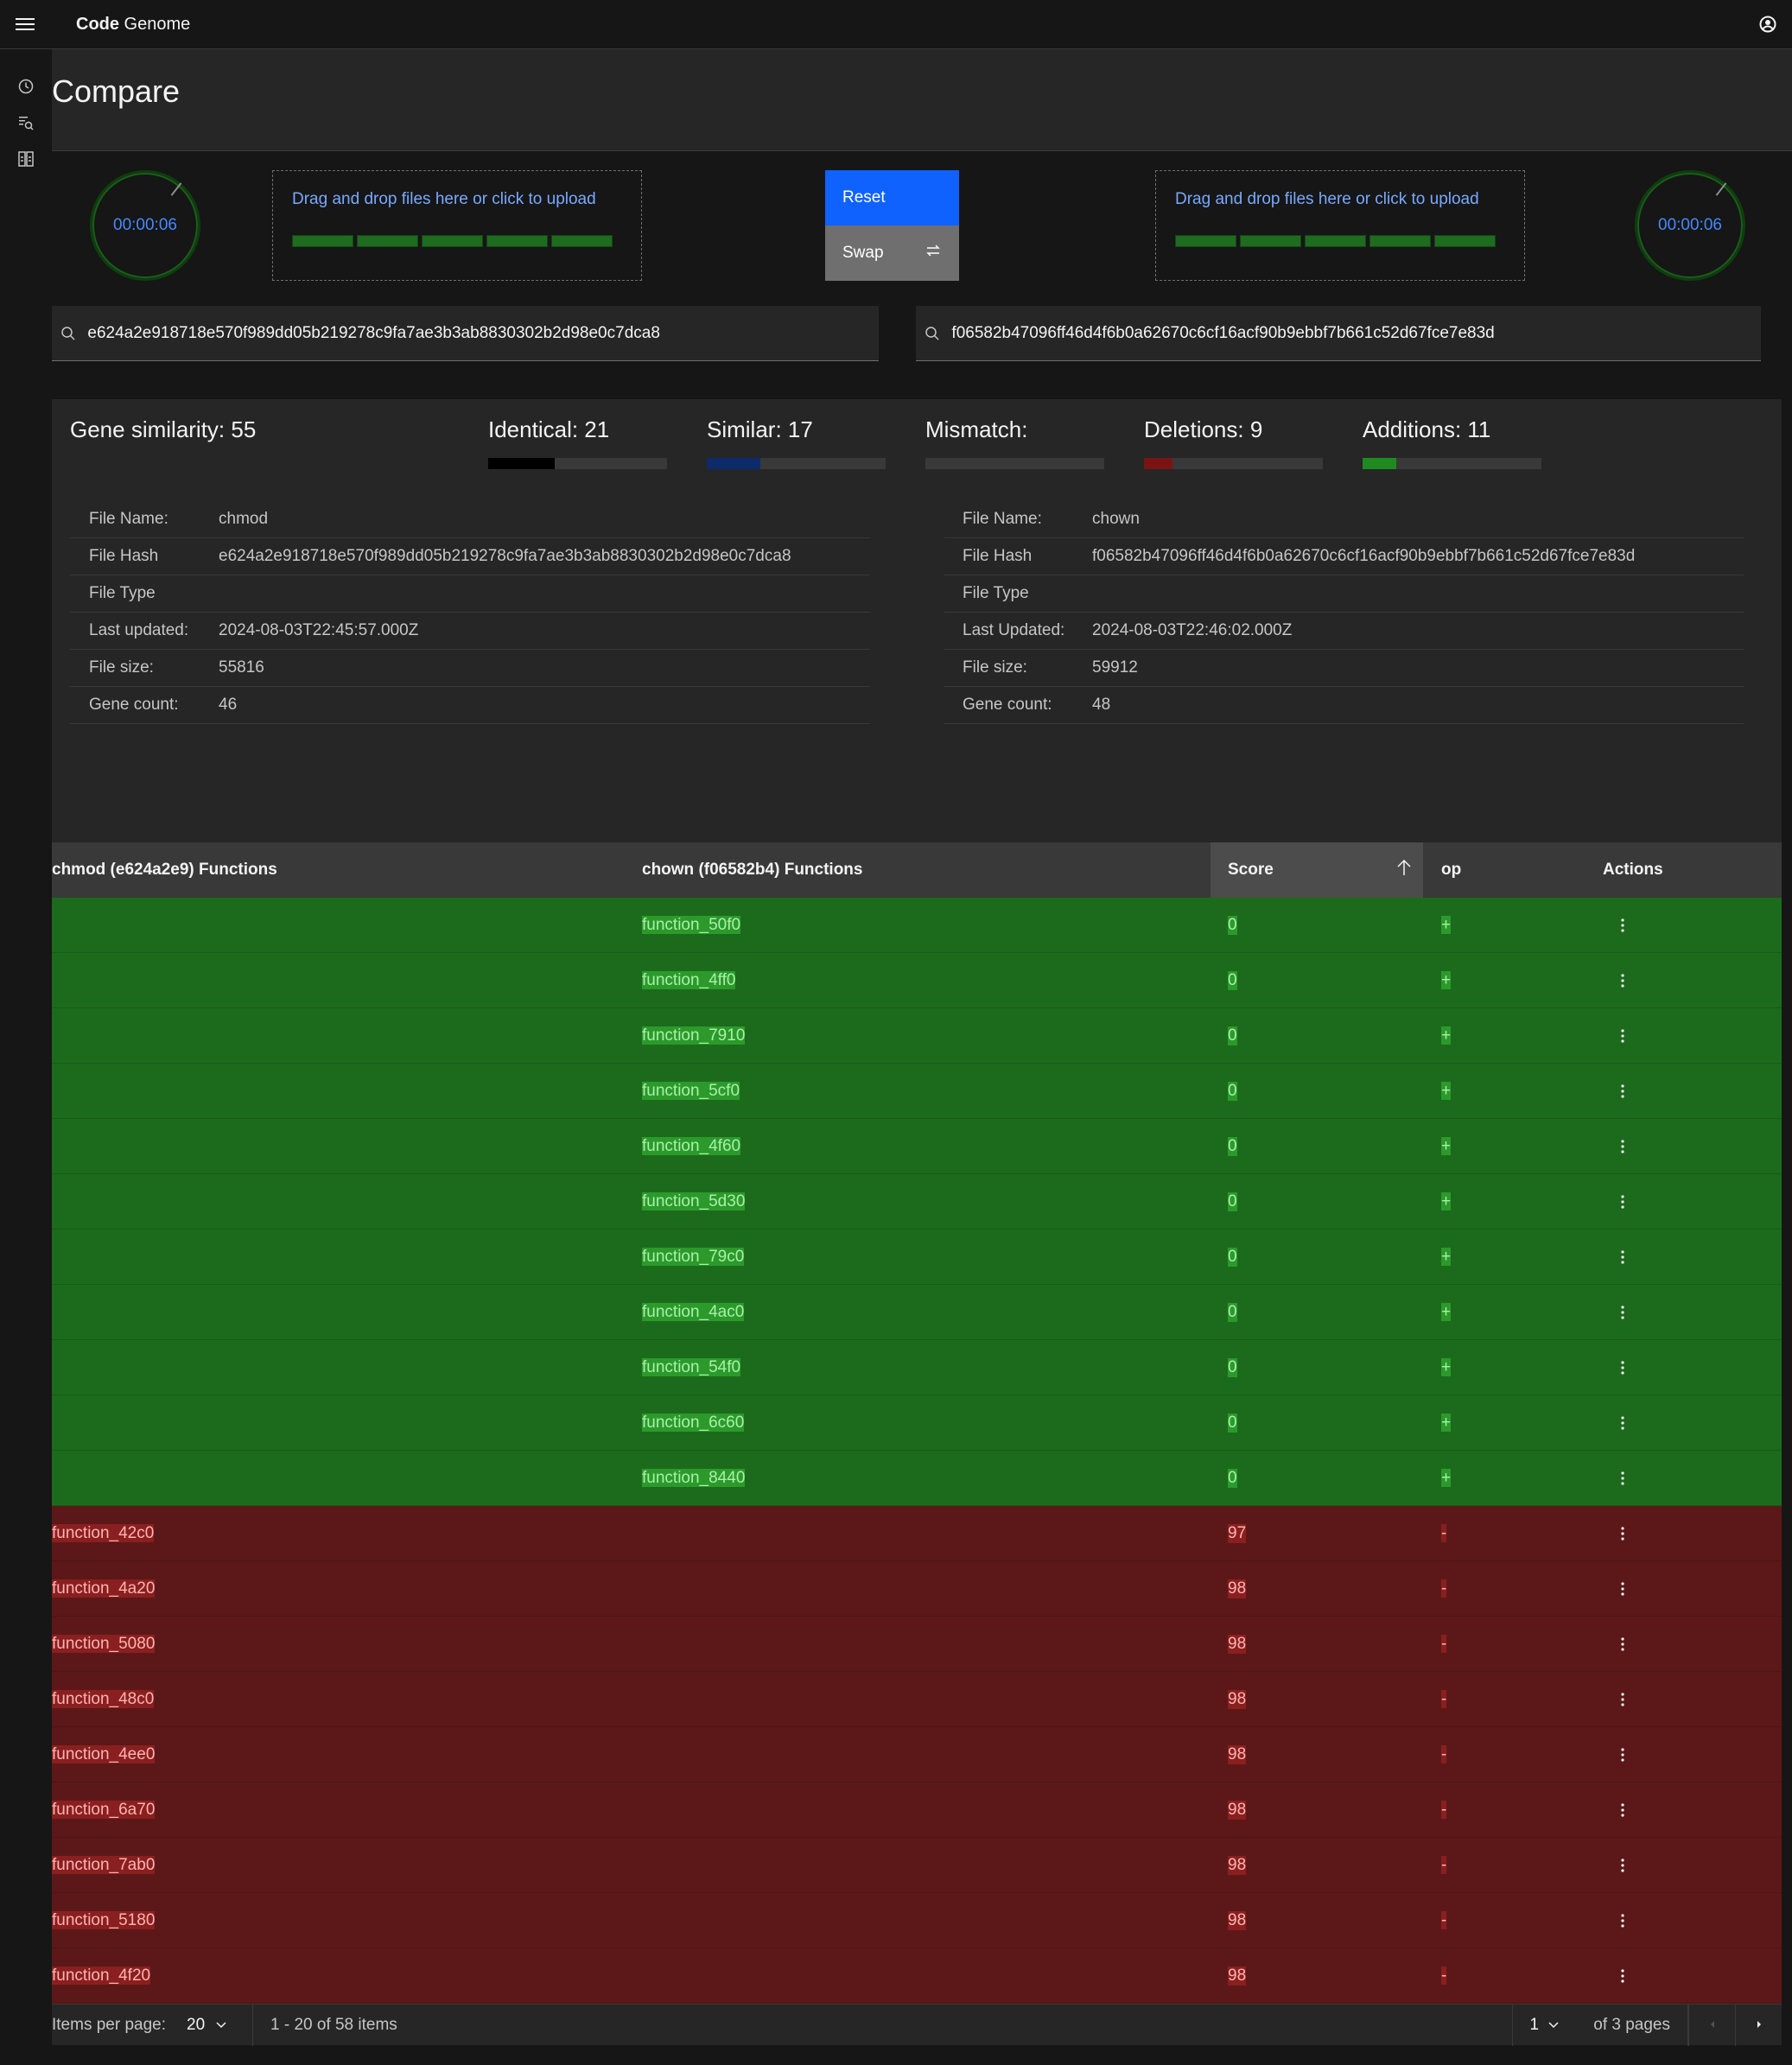 The width and height of the screenshot is (1792, 2065). What do you see at coordinates (347, 1589) in the screenshot?
I see `left-function-cell: function_4a20` at bounding box center [347, 1589].